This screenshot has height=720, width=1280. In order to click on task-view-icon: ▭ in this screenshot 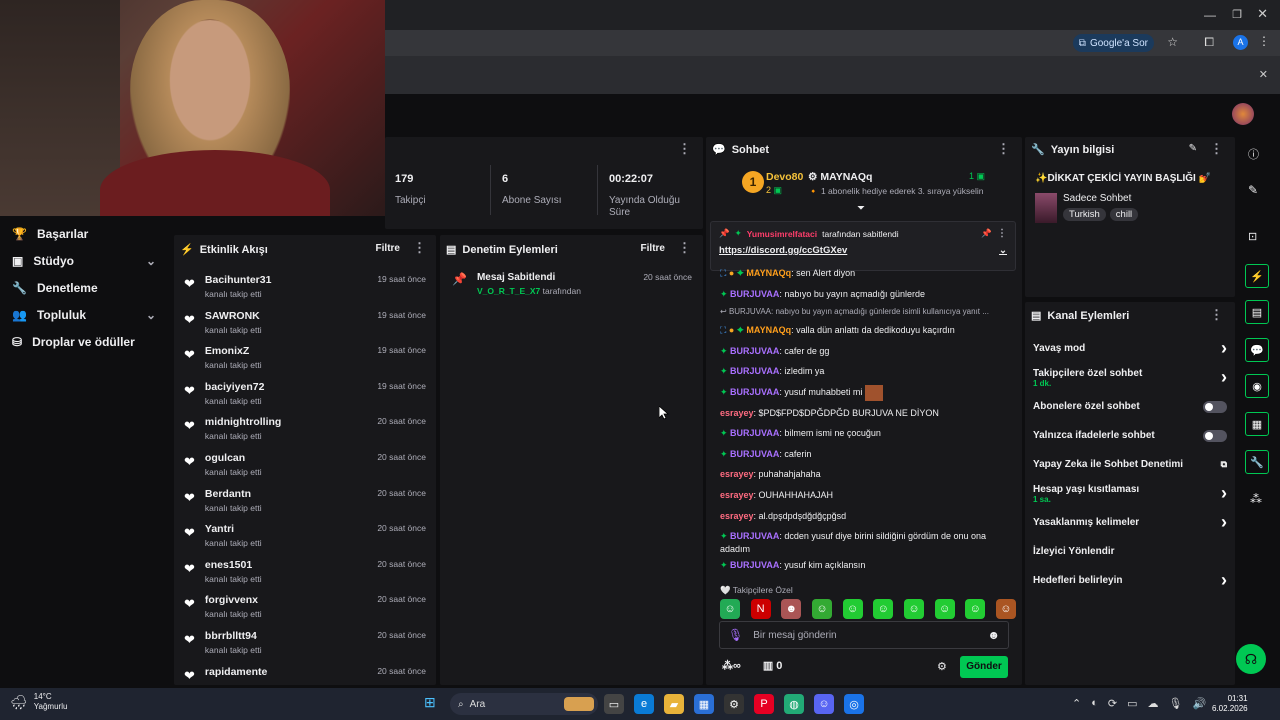, I will do `click(614, 704)`.